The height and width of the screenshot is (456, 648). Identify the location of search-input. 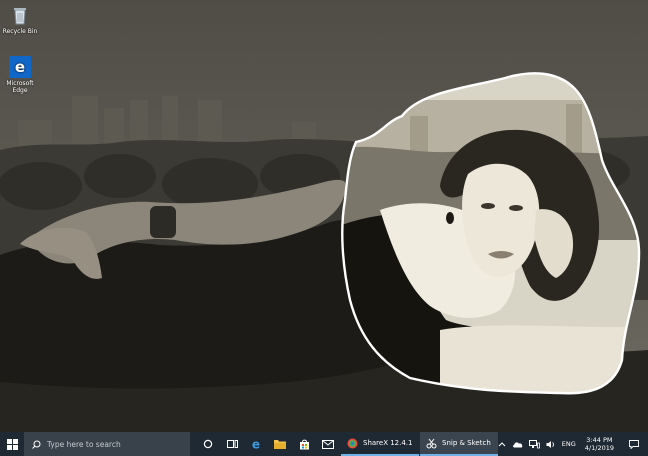
(117, 444).